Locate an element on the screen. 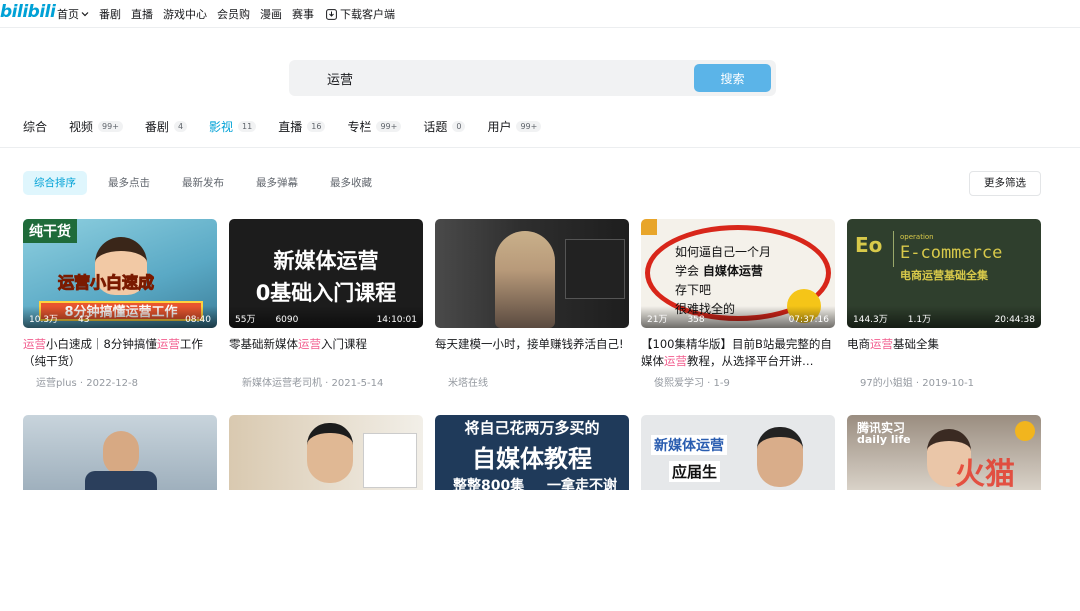 The height and width of the screenshot is (611, 1080). danmaku-count: 6090 is located at coordinates (287, 320).